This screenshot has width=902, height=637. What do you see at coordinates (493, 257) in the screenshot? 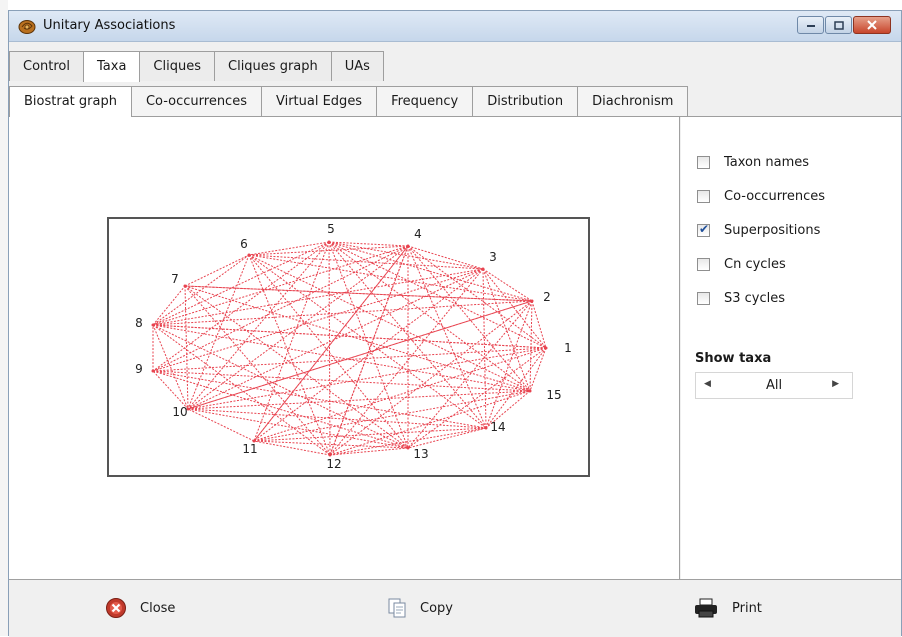
I see `graph-node-label-3: 3` at bounding box center [493, 257].